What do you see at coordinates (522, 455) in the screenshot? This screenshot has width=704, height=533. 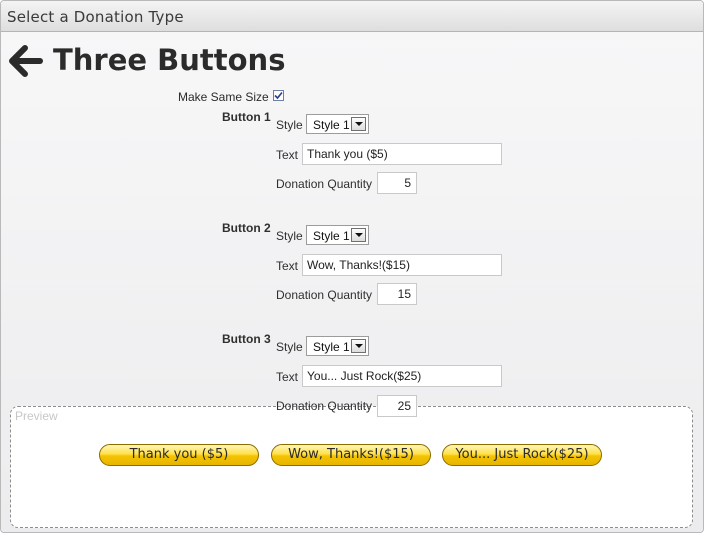 I see `preview-button-3: You... Just Rock($25)` at bounding box center [522, 455].